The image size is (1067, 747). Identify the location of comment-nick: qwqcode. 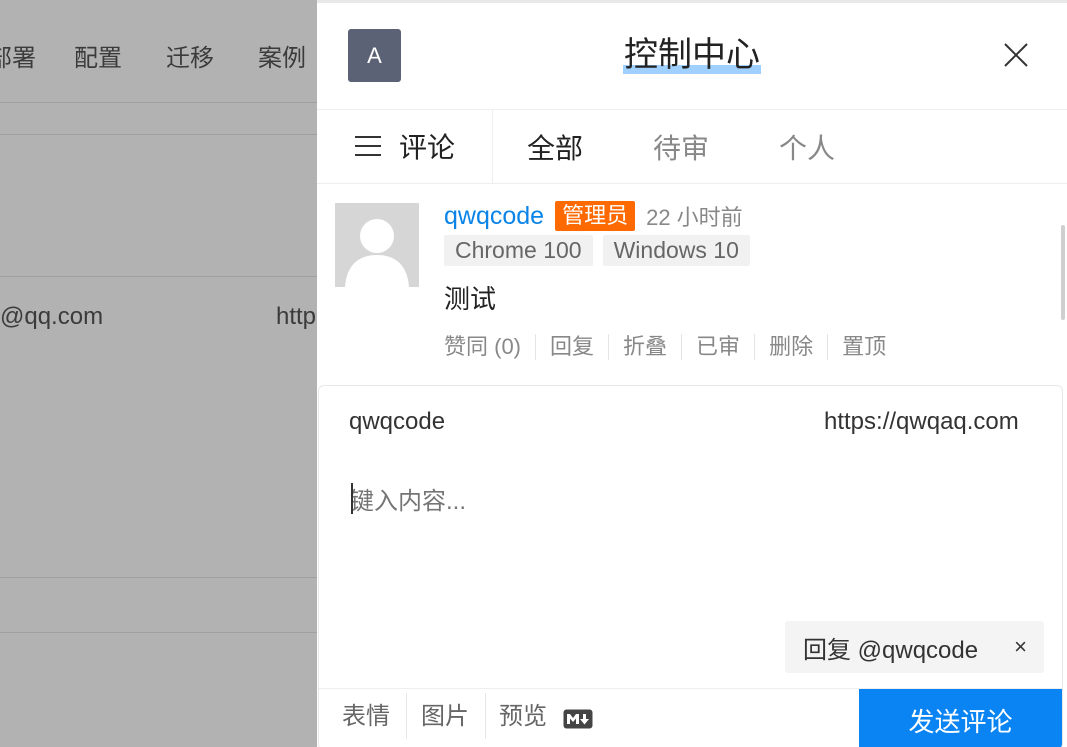
(494, 216).